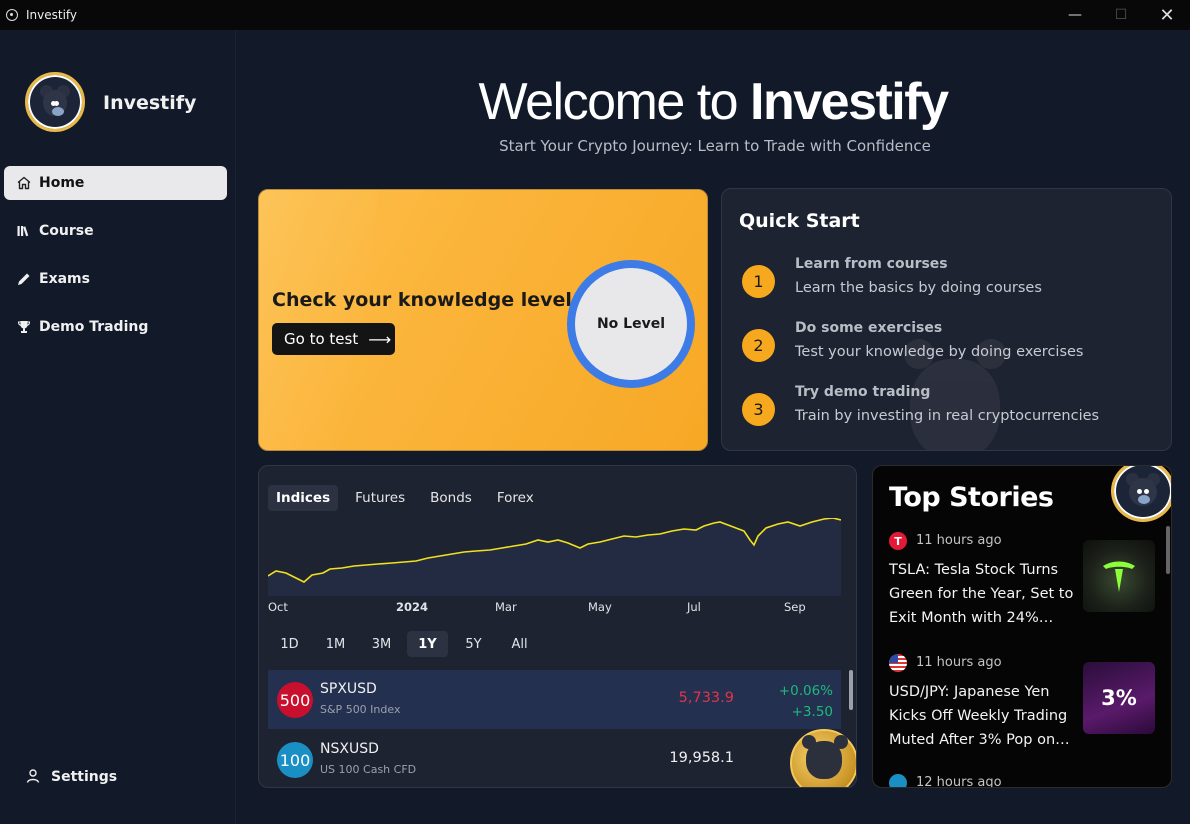 The width and height of the screenshot is (1190, 824). Describe the element at coordinates (600, 607) in the screenshot. I see `x-axis-label: May` at that location.